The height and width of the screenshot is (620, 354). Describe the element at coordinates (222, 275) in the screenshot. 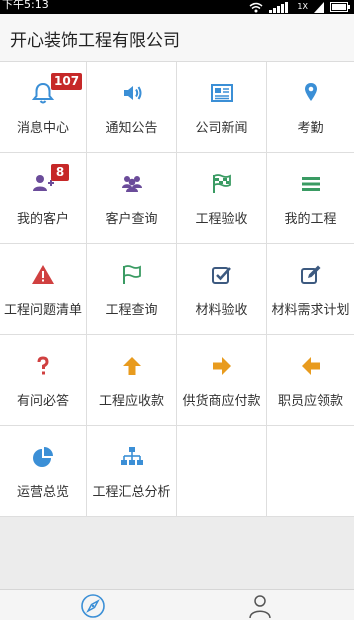

I see `checkbox-icon` at that location.